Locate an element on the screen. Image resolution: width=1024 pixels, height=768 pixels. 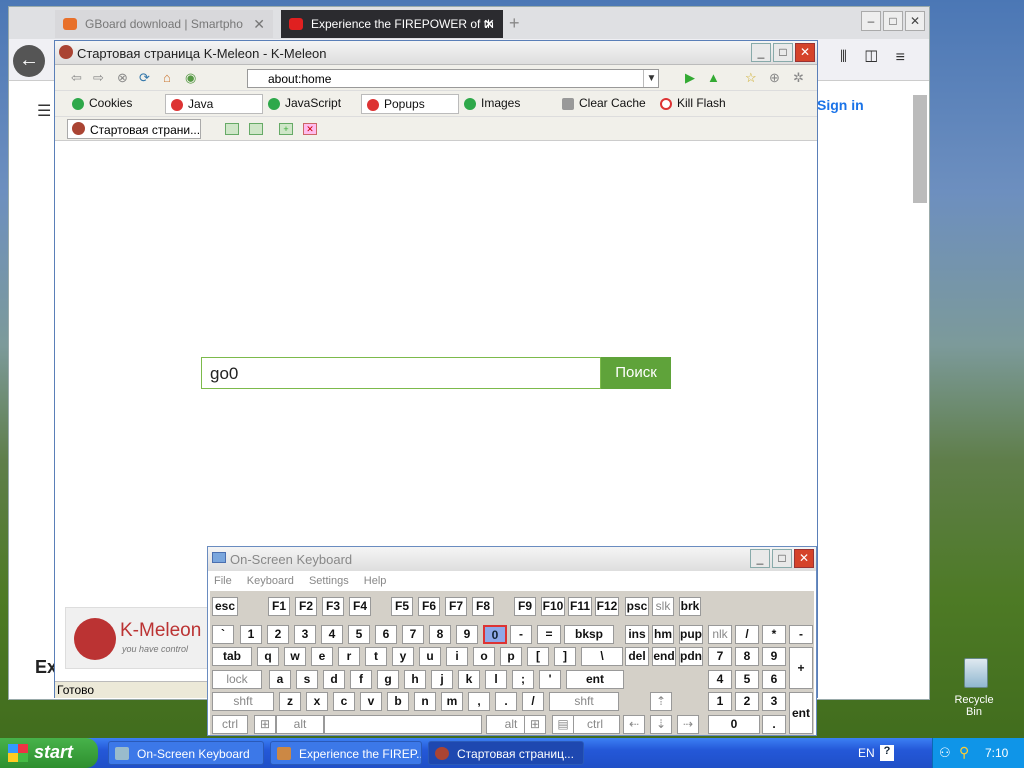
key-ins: ins is located at coordinates (637, 634).